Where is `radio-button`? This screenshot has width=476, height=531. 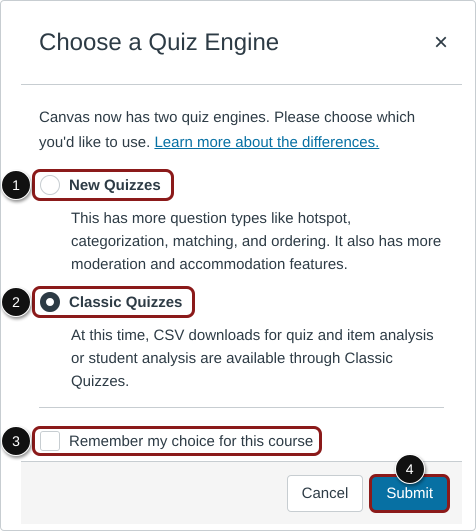
radio-button is located at coordinates (50, 302).